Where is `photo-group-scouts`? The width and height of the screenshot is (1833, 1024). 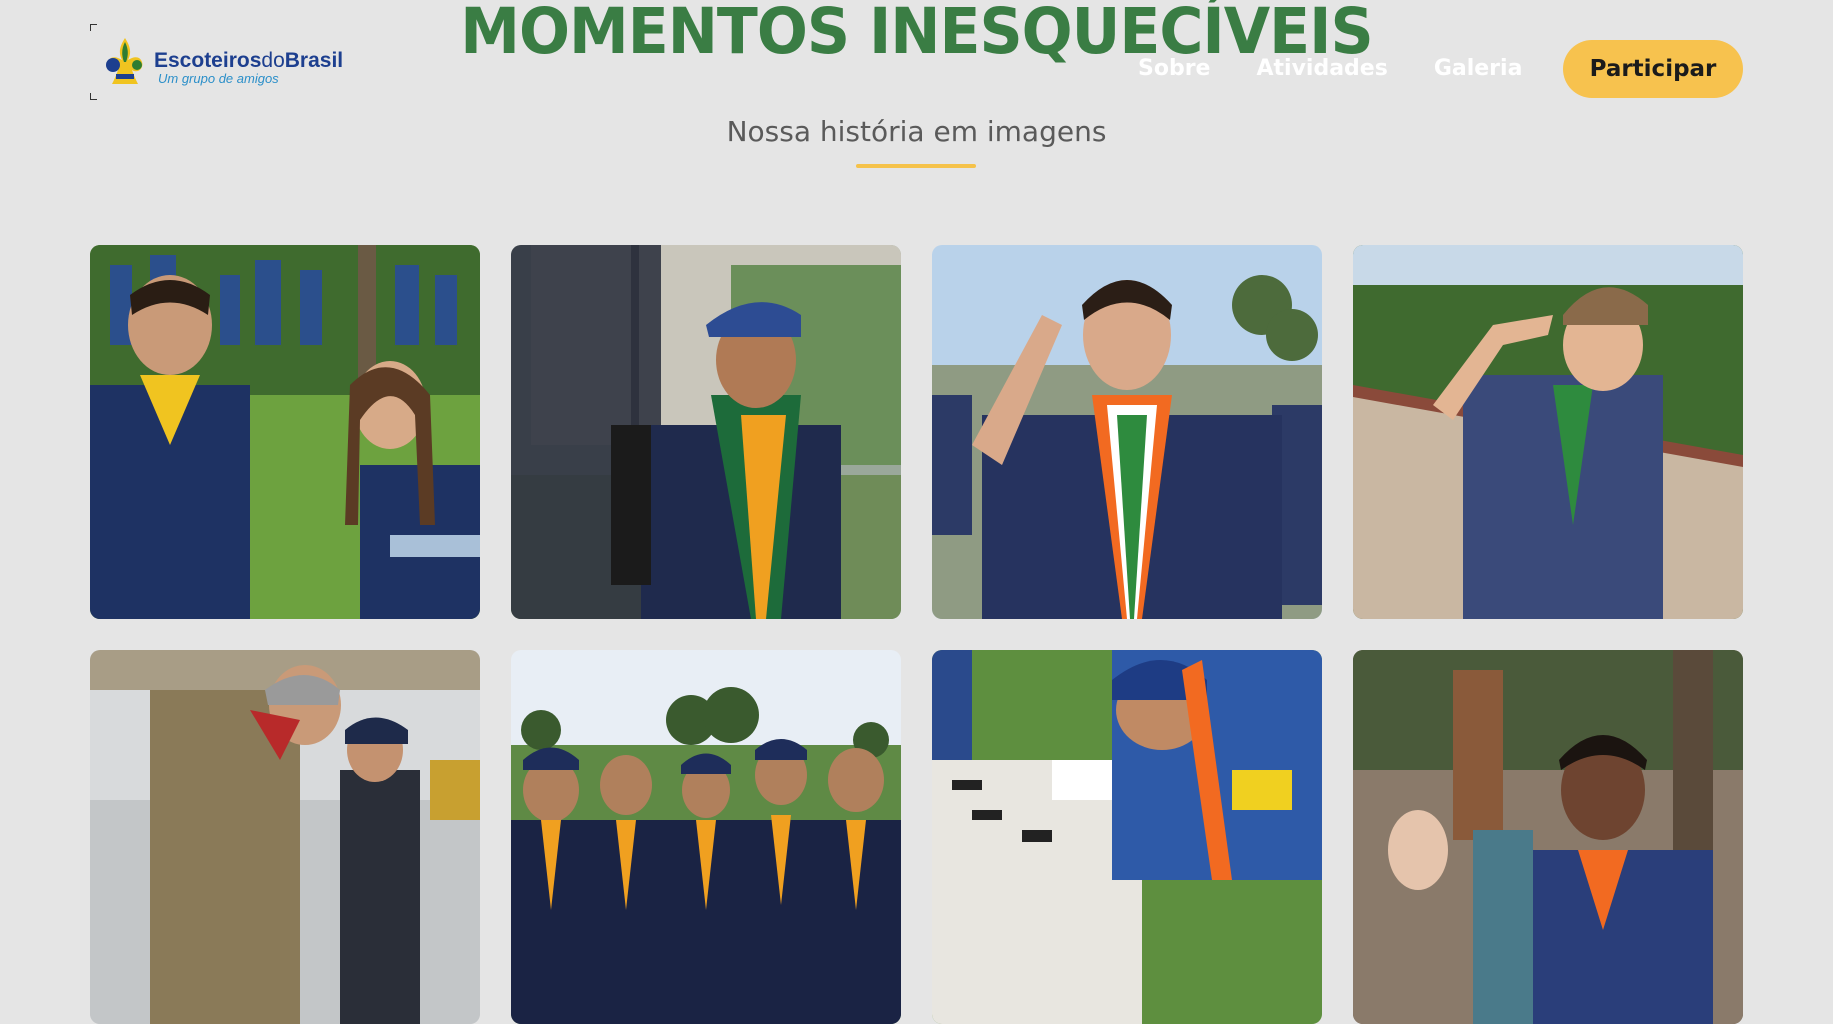
photo-group-scouts is located at coordinates (706, 837).